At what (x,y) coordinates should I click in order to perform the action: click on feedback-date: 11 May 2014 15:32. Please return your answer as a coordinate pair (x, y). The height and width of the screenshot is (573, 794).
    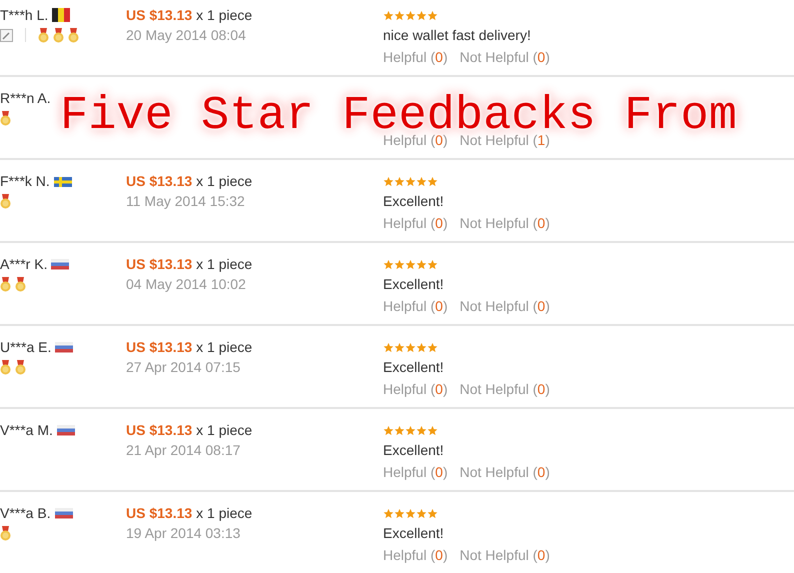
    Looking at the image, I should click on (185, 201).